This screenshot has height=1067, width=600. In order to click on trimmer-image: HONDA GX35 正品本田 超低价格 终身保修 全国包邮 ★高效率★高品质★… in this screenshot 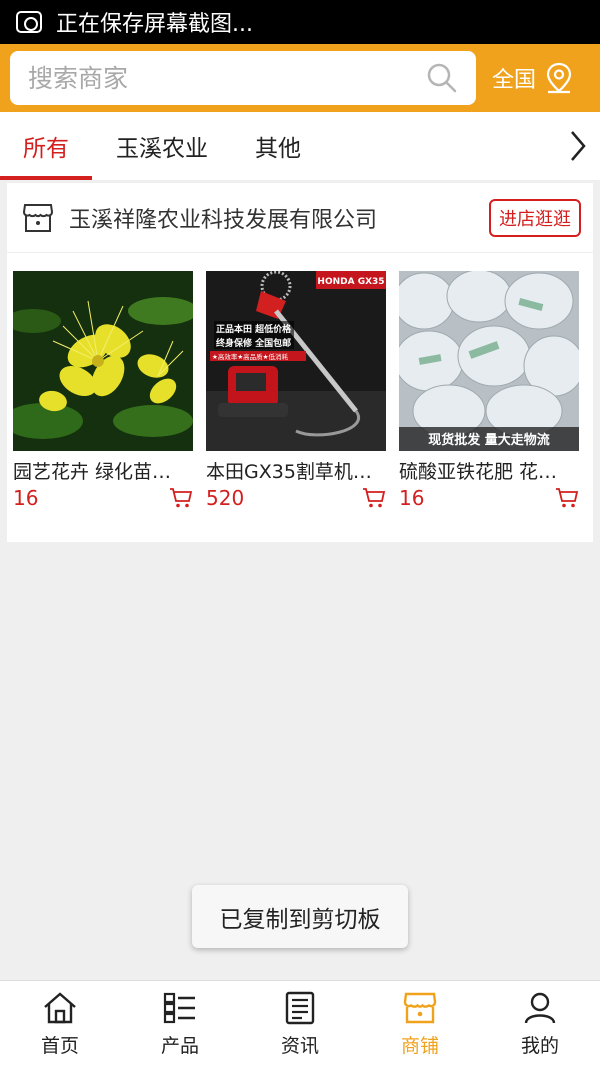, I will do `click(296, 361)`.